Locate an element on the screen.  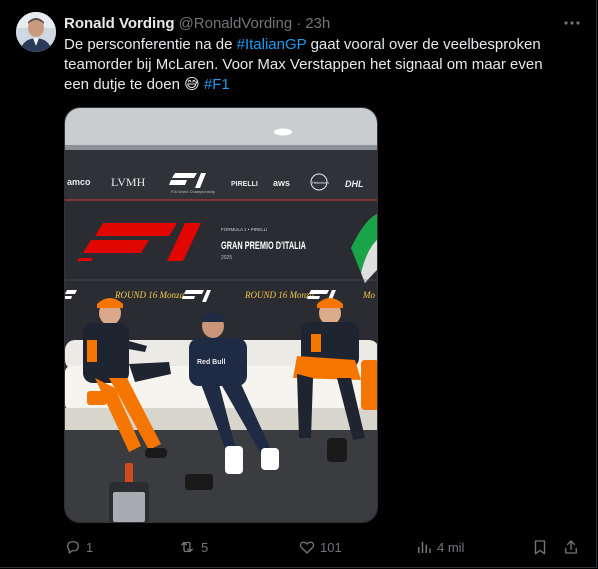
share-button is located at coordinates (571, 547).